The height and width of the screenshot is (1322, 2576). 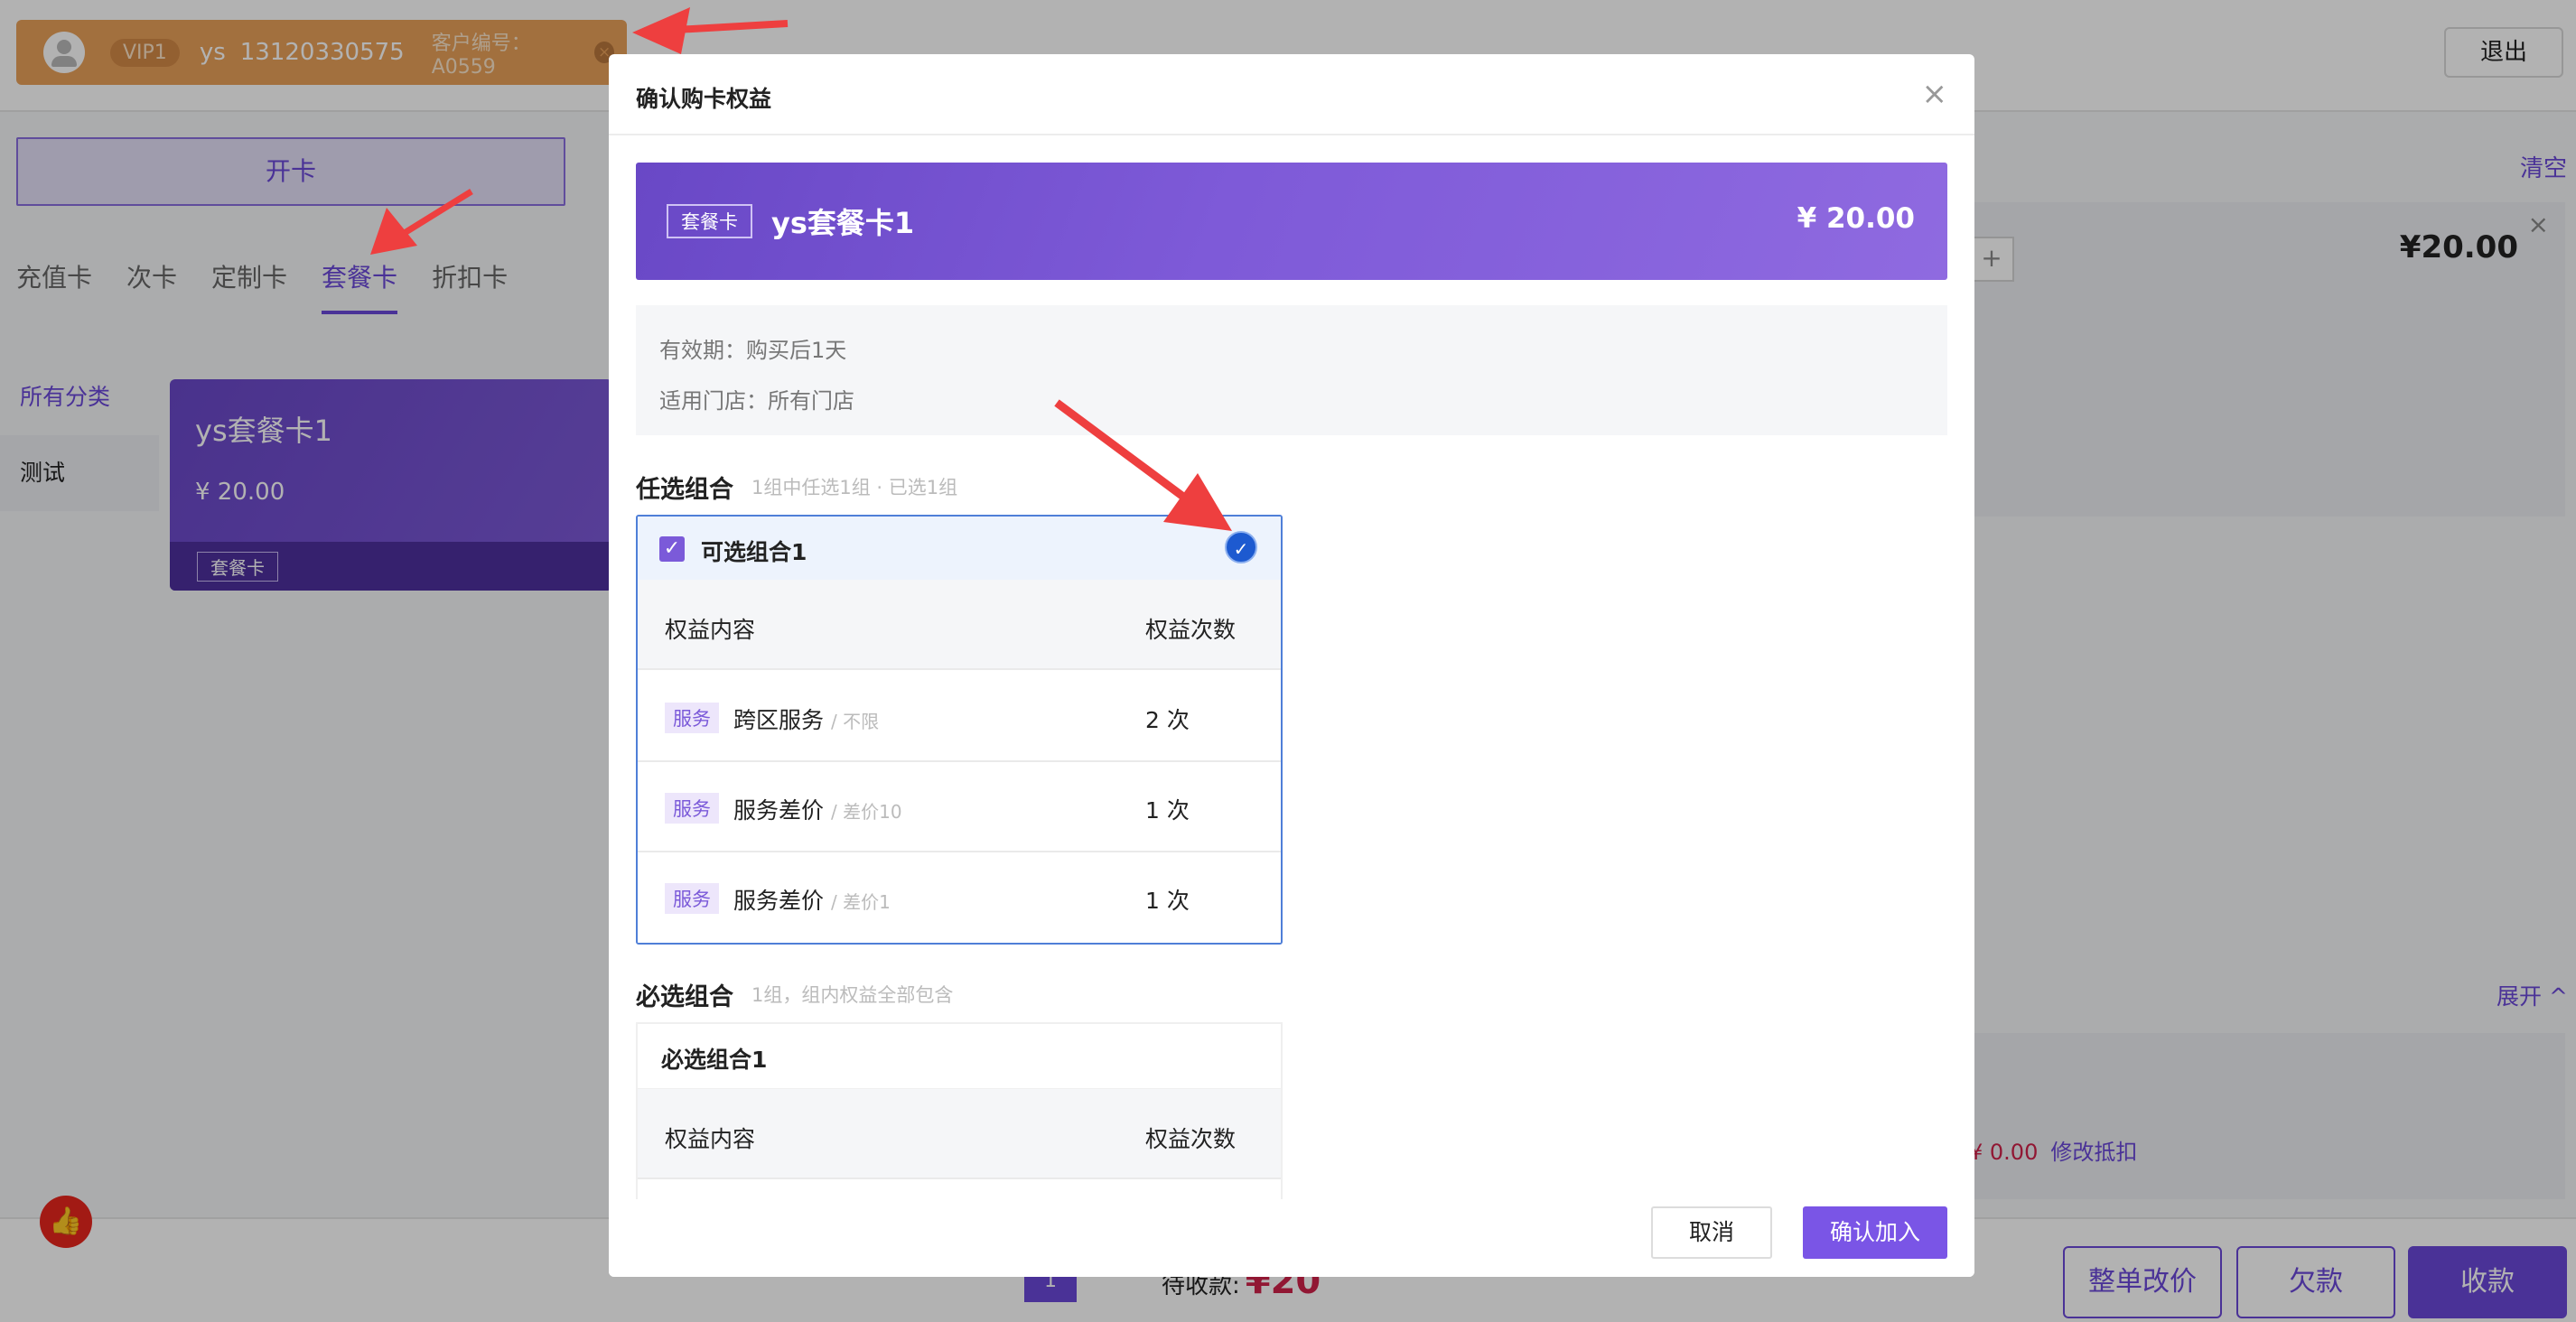 I want to click on selected-check-icon: ✓, so click(x=1241, y=547).